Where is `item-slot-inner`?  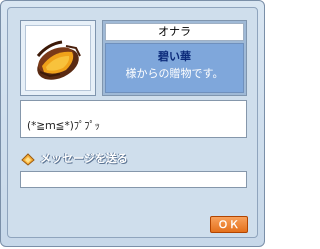
item-slot-inner is located at coordinates (58, 58).